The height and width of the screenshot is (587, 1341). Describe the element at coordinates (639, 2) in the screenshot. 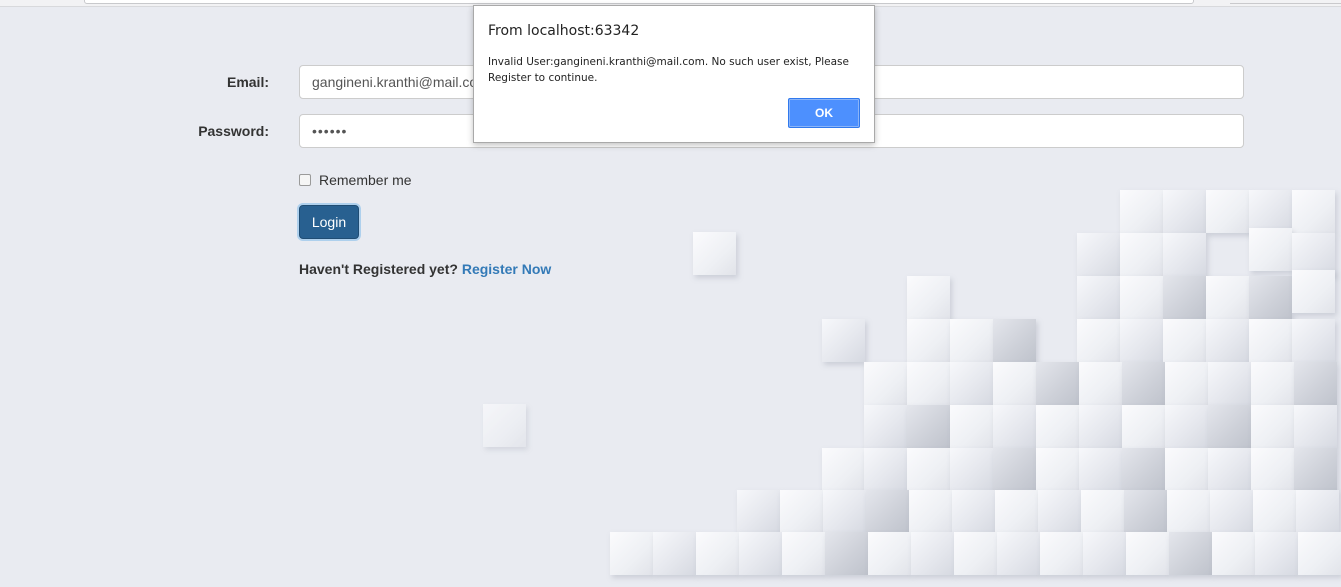

I see `address-bar` at that location.